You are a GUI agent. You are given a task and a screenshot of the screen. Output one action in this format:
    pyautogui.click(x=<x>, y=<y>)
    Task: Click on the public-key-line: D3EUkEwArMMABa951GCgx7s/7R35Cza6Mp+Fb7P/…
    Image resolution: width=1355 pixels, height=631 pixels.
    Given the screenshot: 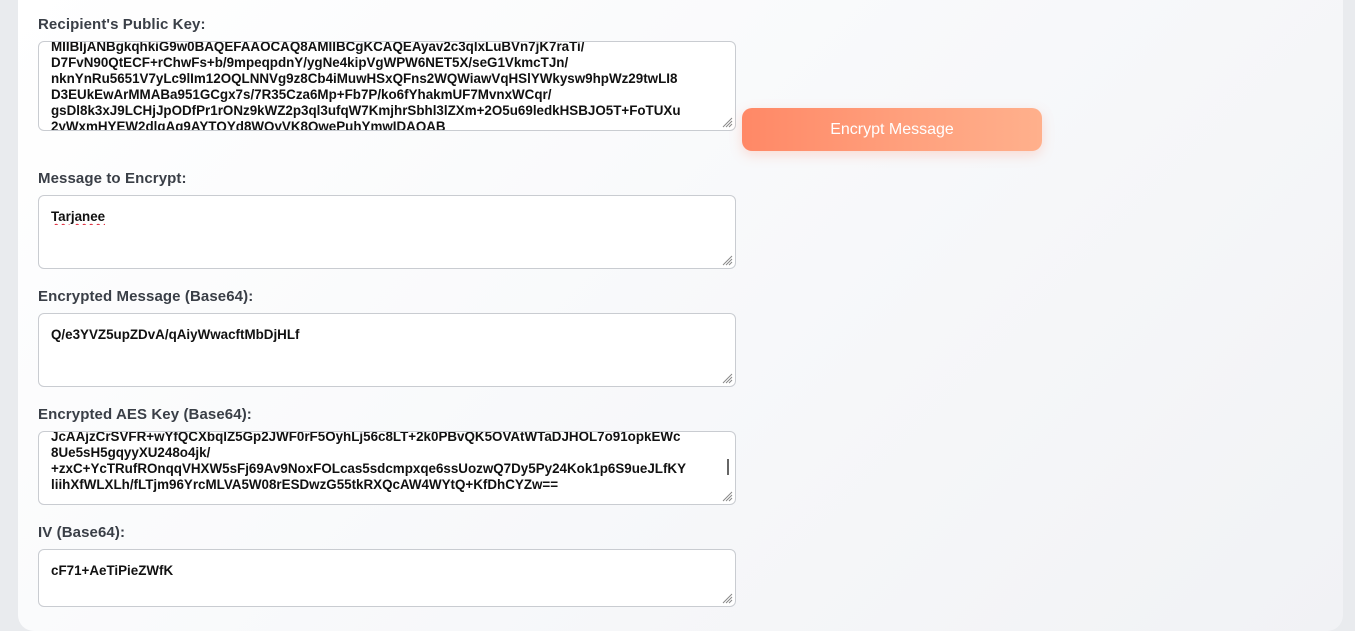 What is the action you would take?
    pyautogui.click(x=301, y=94)
    